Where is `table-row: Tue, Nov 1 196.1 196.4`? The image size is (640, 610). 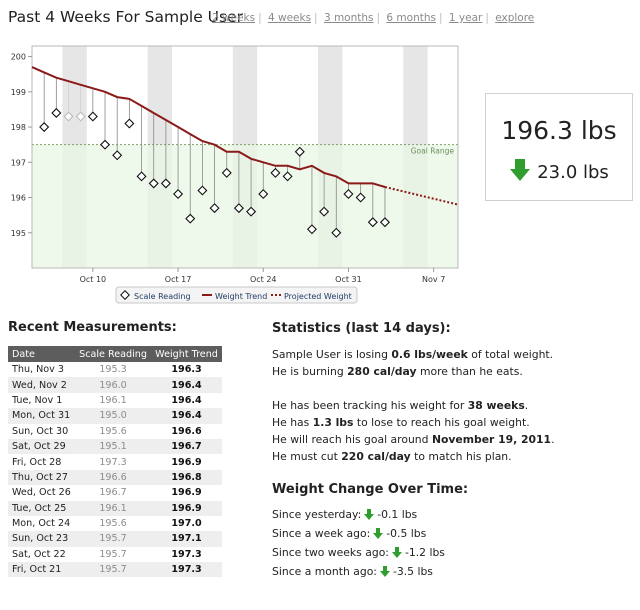
table-row: Tue, Nov 1 196.1 196.4 is located at coordinates (115, 400).